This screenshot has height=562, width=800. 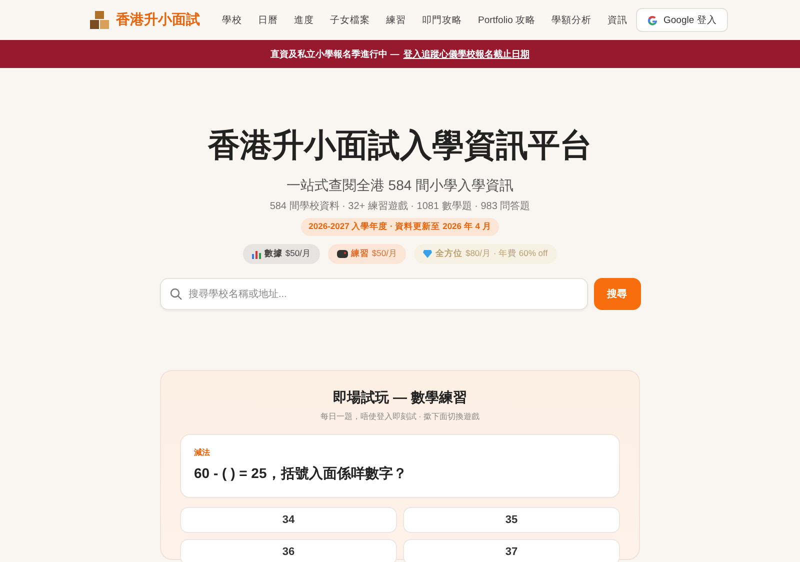 I want to click on subtitle: 一站式查閱全港 584 間小學入學資訊, so click(x=400, y=186).